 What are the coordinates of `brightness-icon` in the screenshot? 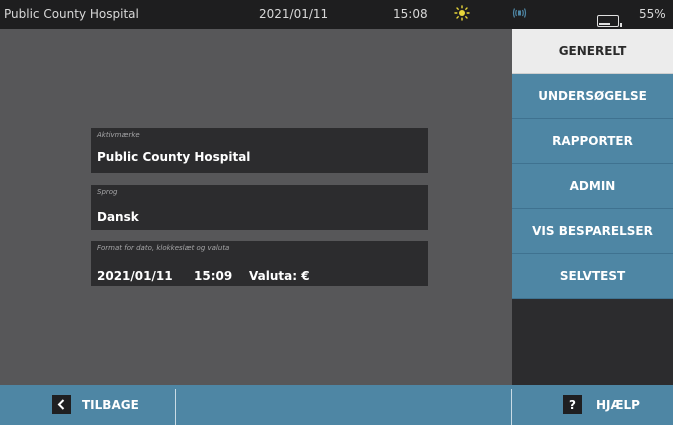 It's located at (462, 14).